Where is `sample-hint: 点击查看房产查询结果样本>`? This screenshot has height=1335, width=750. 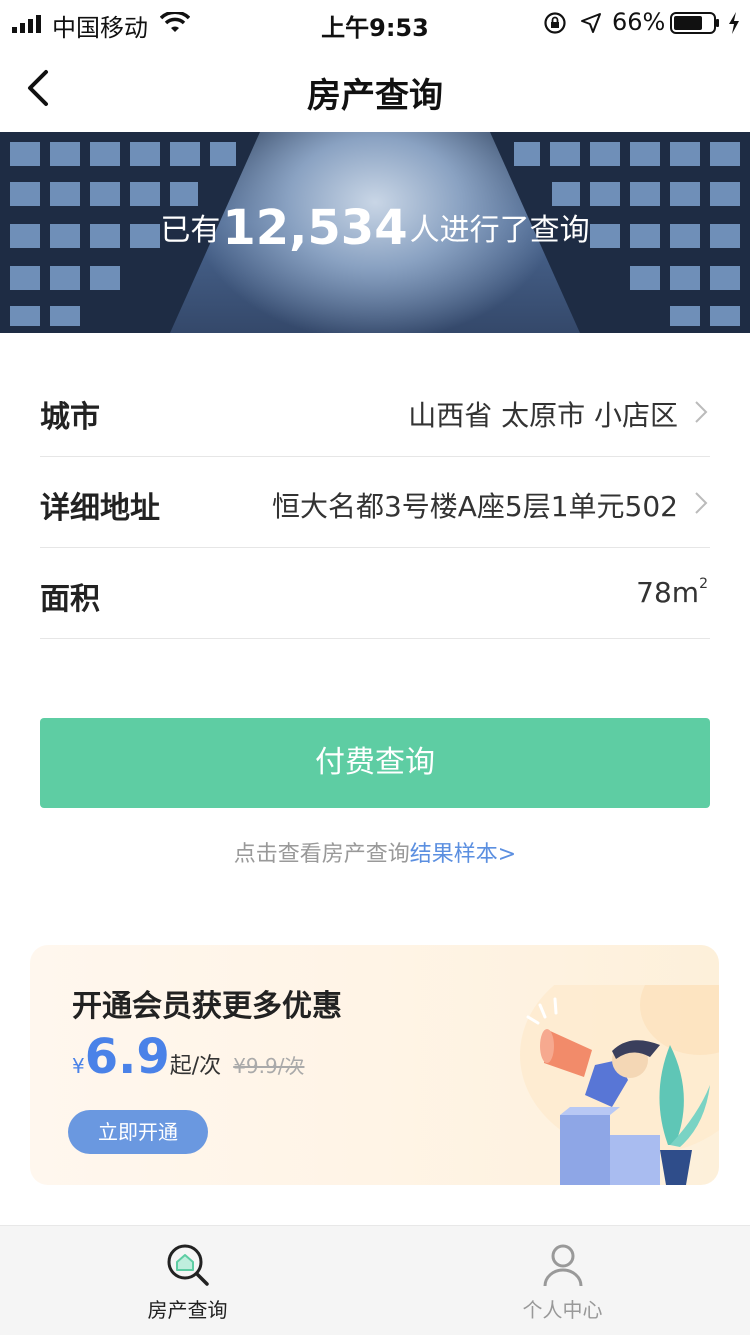
sample-hint: 点击查看房产查询结果样本> is located at coordinates (375, 852).